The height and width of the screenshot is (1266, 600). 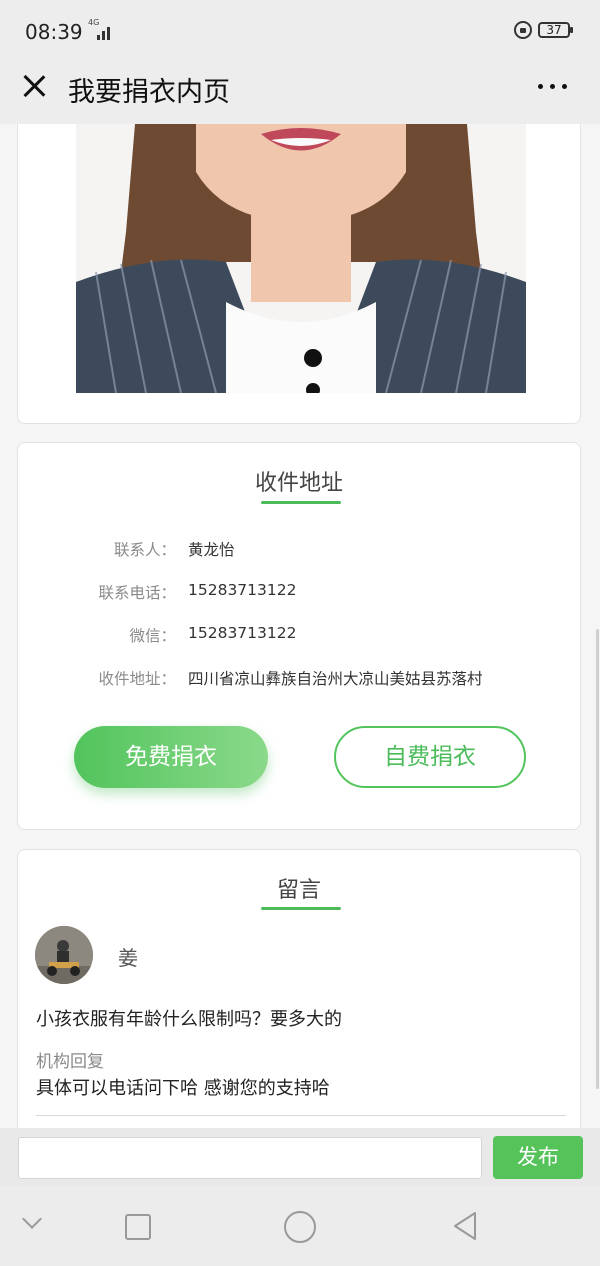 I want to click on contact-name-row: 联系人： 黄龙怡, so click(x=299, y=550).